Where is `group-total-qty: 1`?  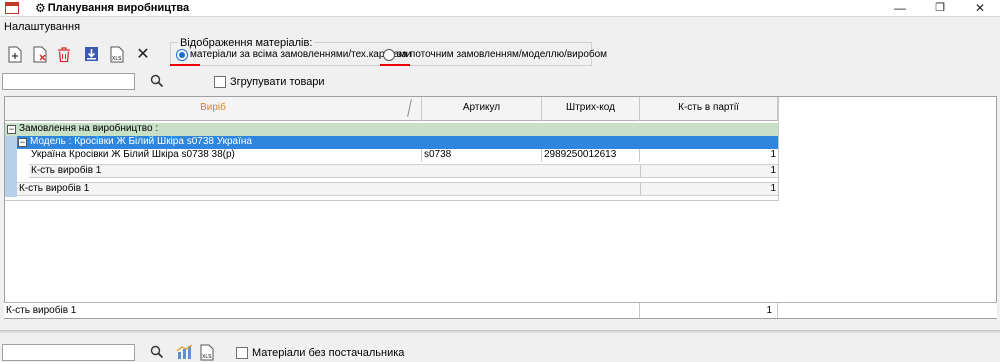 group-total-qty: 1 is located at coordinates (709, 189).